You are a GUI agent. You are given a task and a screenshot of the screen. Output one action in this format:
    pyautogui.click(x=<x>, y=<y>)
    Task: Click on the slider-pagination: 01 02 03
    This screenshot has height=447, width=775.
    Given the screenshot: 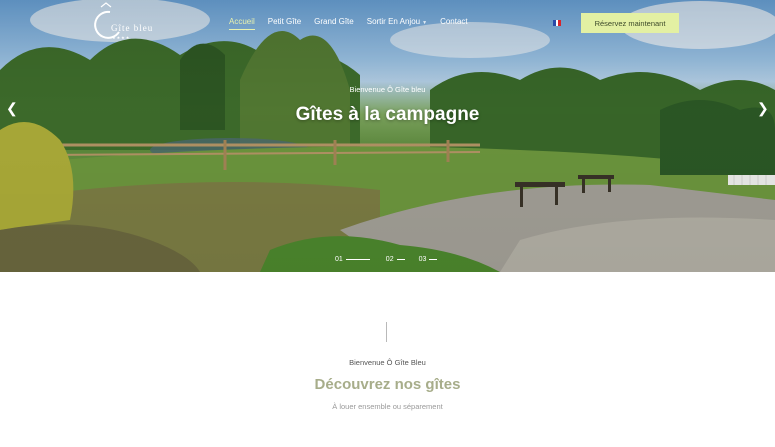 What is the action you would take?
    pyautogui.click(x=386, y=259)
    